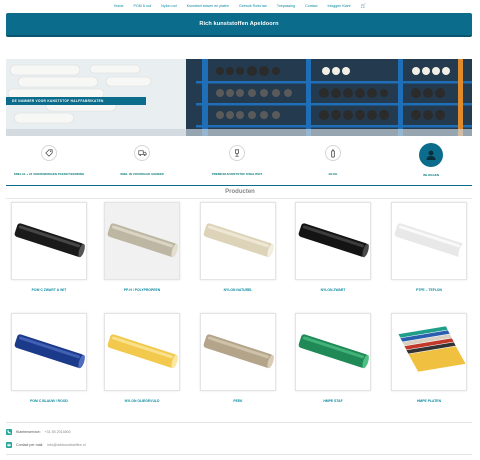 This screenshot has height=460, width=480. I want to click on feature-login: INLOGGEN, so click(431, 158).